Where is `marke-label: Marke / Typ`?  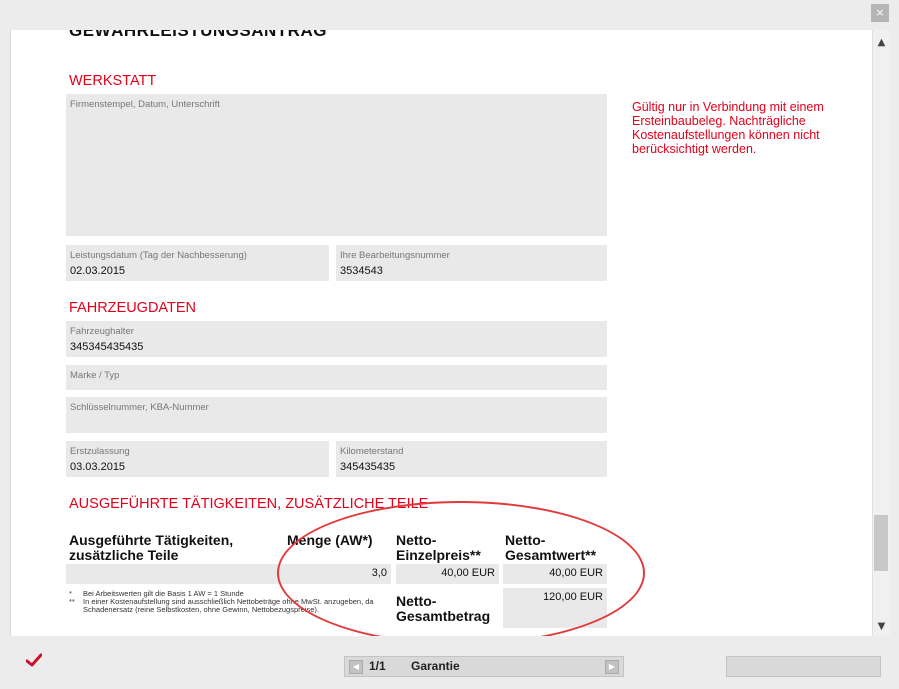 marke-label: Marke / Typ is located at coordinates (95, 375).